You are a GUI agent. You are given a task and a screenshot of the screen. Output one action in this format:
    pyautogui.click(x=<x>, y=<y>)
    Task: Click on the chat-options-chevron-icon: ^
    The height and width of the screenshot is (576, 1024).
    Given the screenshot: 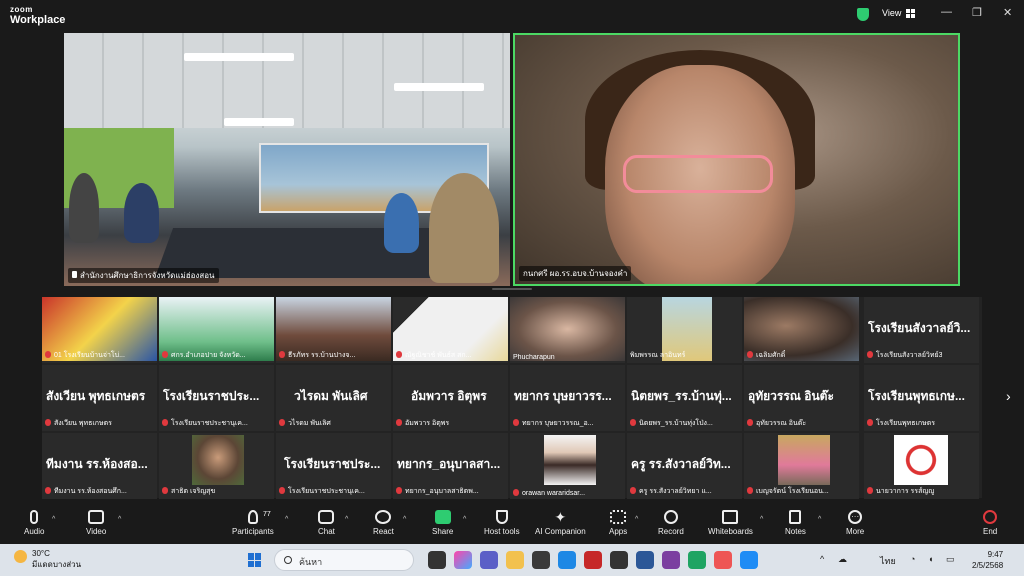 What is the action you would take?
    pyautogui.click(x=346, y=519)
    